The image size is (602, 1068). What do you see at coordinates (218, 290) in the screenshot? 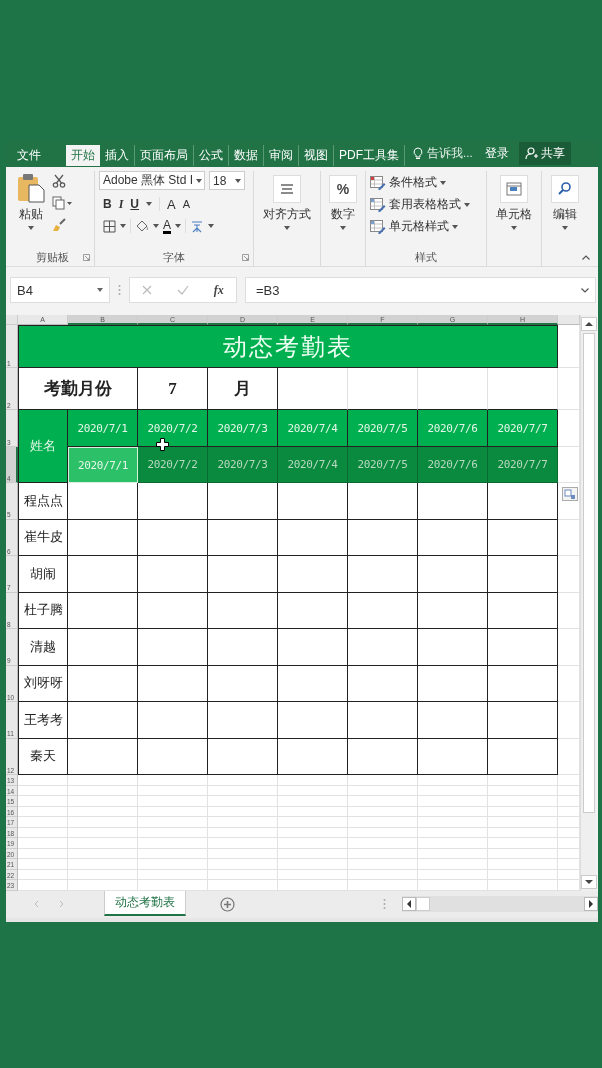
I see `insert-function-button: fx` at bounding box center [218, 290].